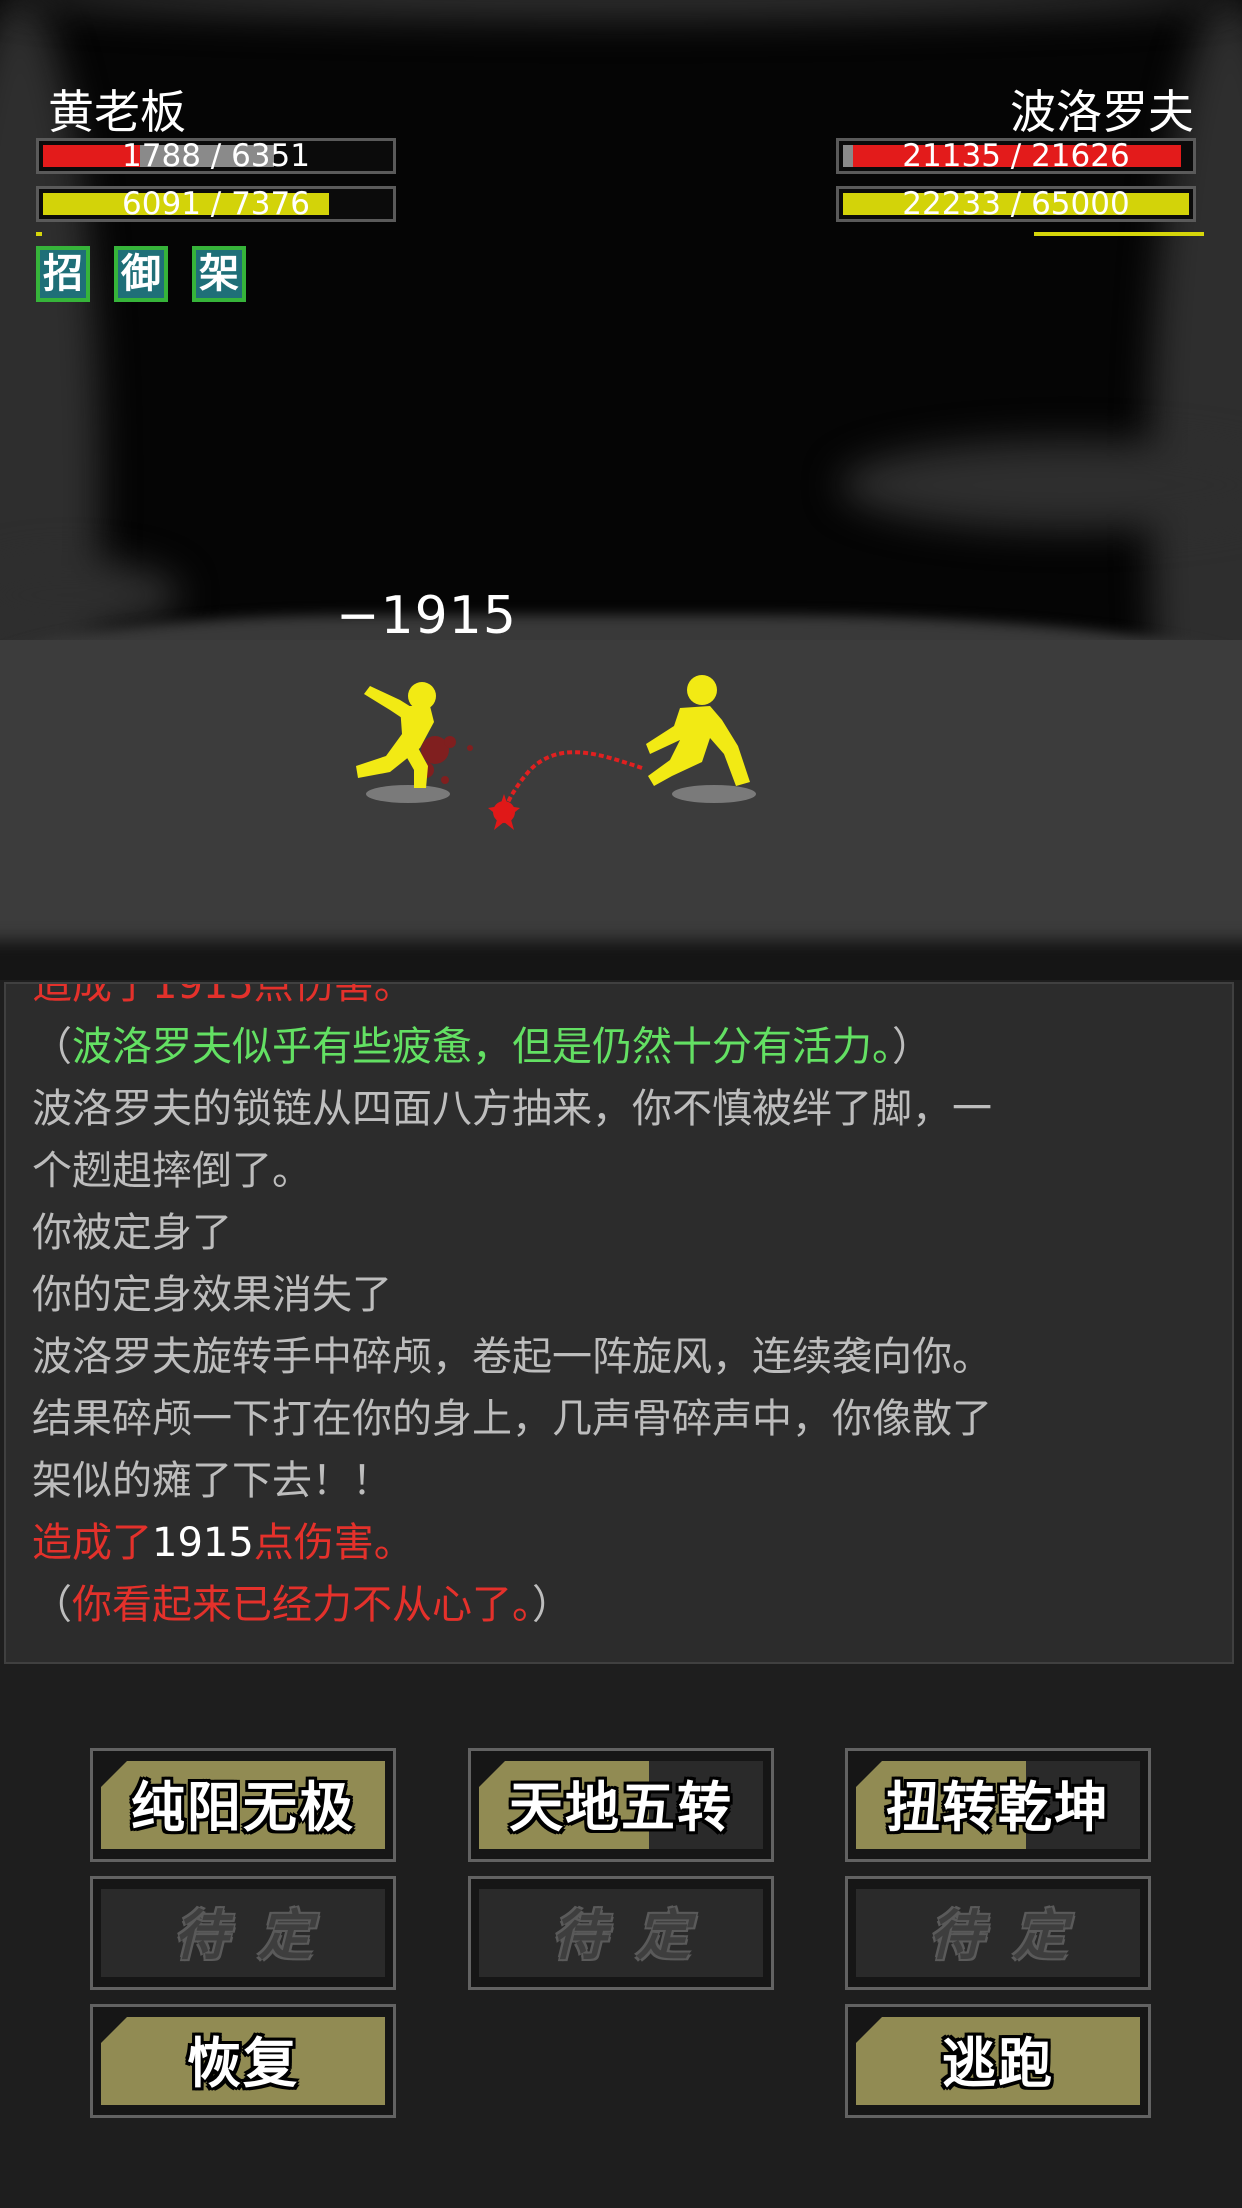 The image size is (1242, 2208). I want to click on player-mp-bar: 6091 / 7376, so click(216, 204).